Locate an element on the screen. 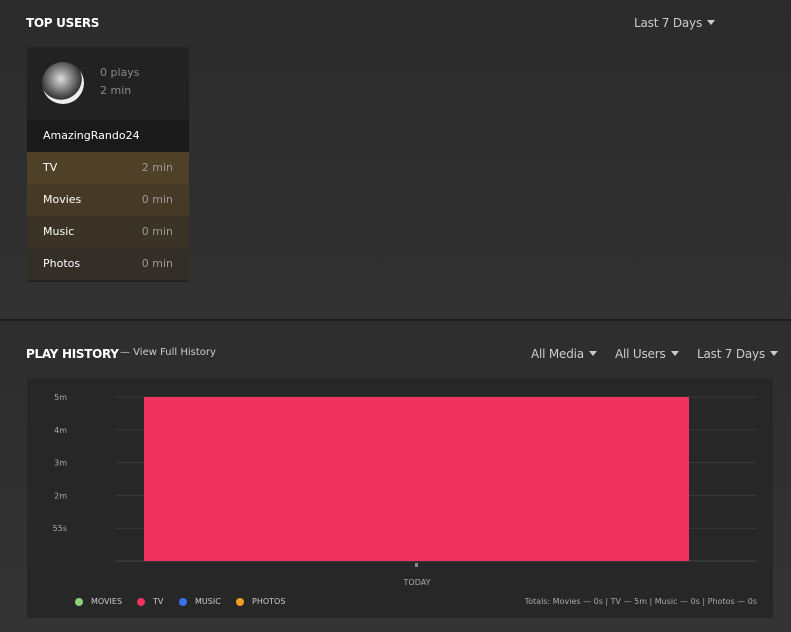  y-tick-label: 3m is located at coordinates (60, 463).